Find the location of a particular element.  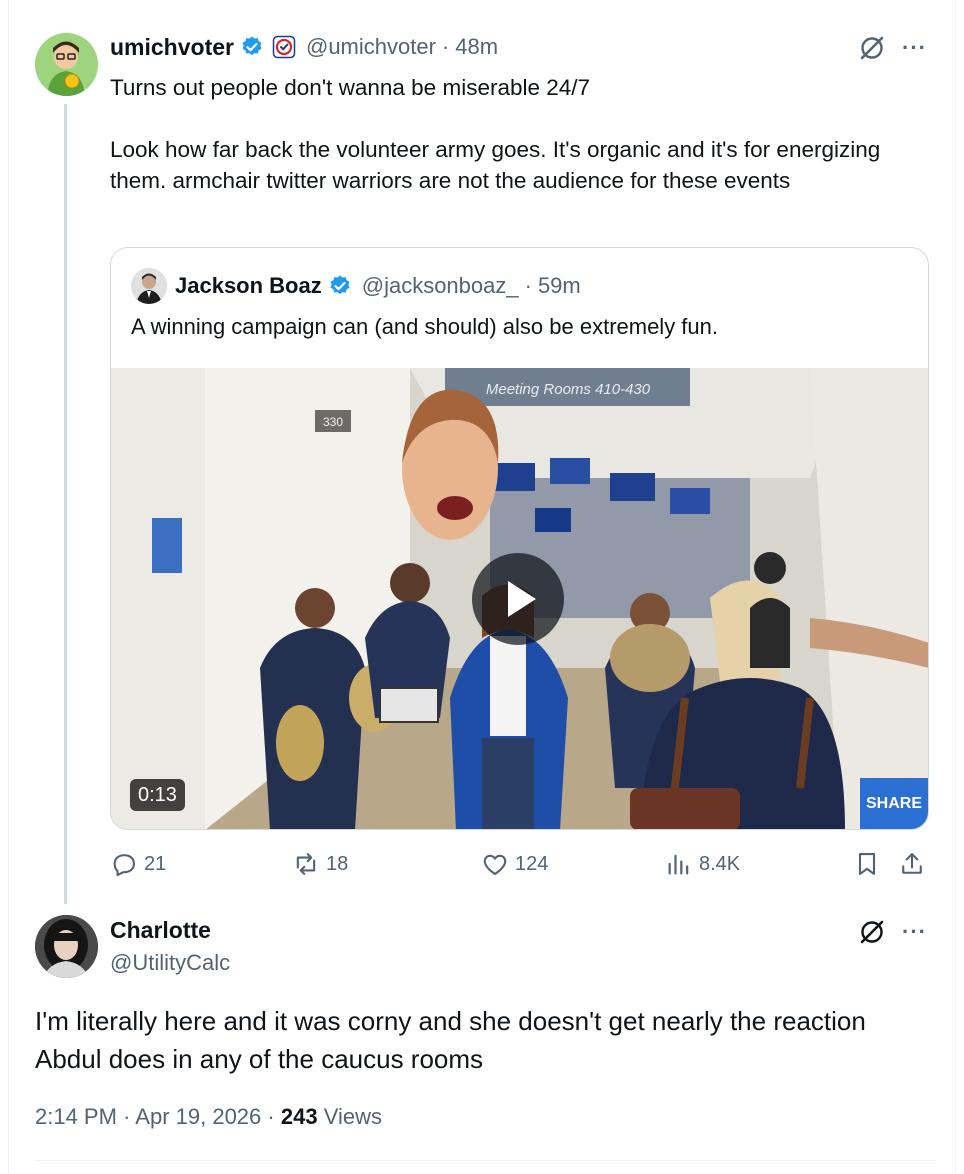

repost-count: 18 is located at coordinates (337, 863).